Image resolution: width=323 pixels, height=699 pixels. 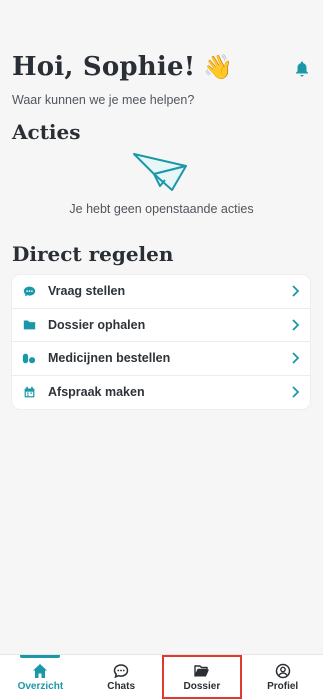 I want to click on tab-profiel: Profiel, so click(x=282, y=677).